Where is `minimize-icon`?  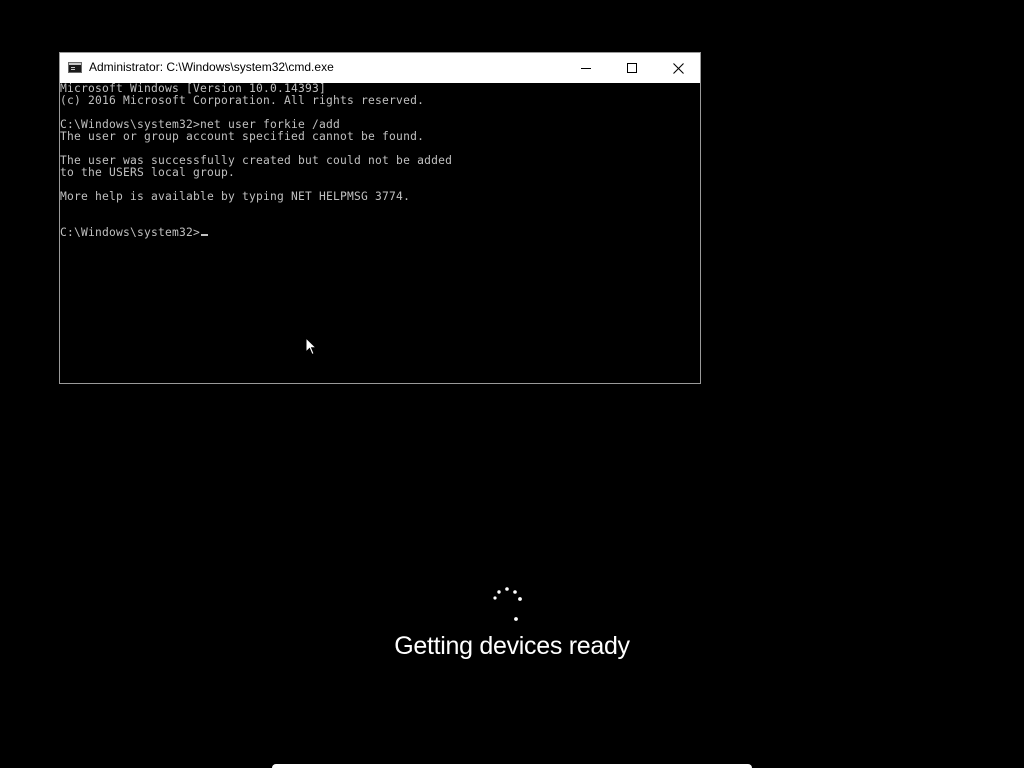 minimize-icon is located at coordinates (586, 68).